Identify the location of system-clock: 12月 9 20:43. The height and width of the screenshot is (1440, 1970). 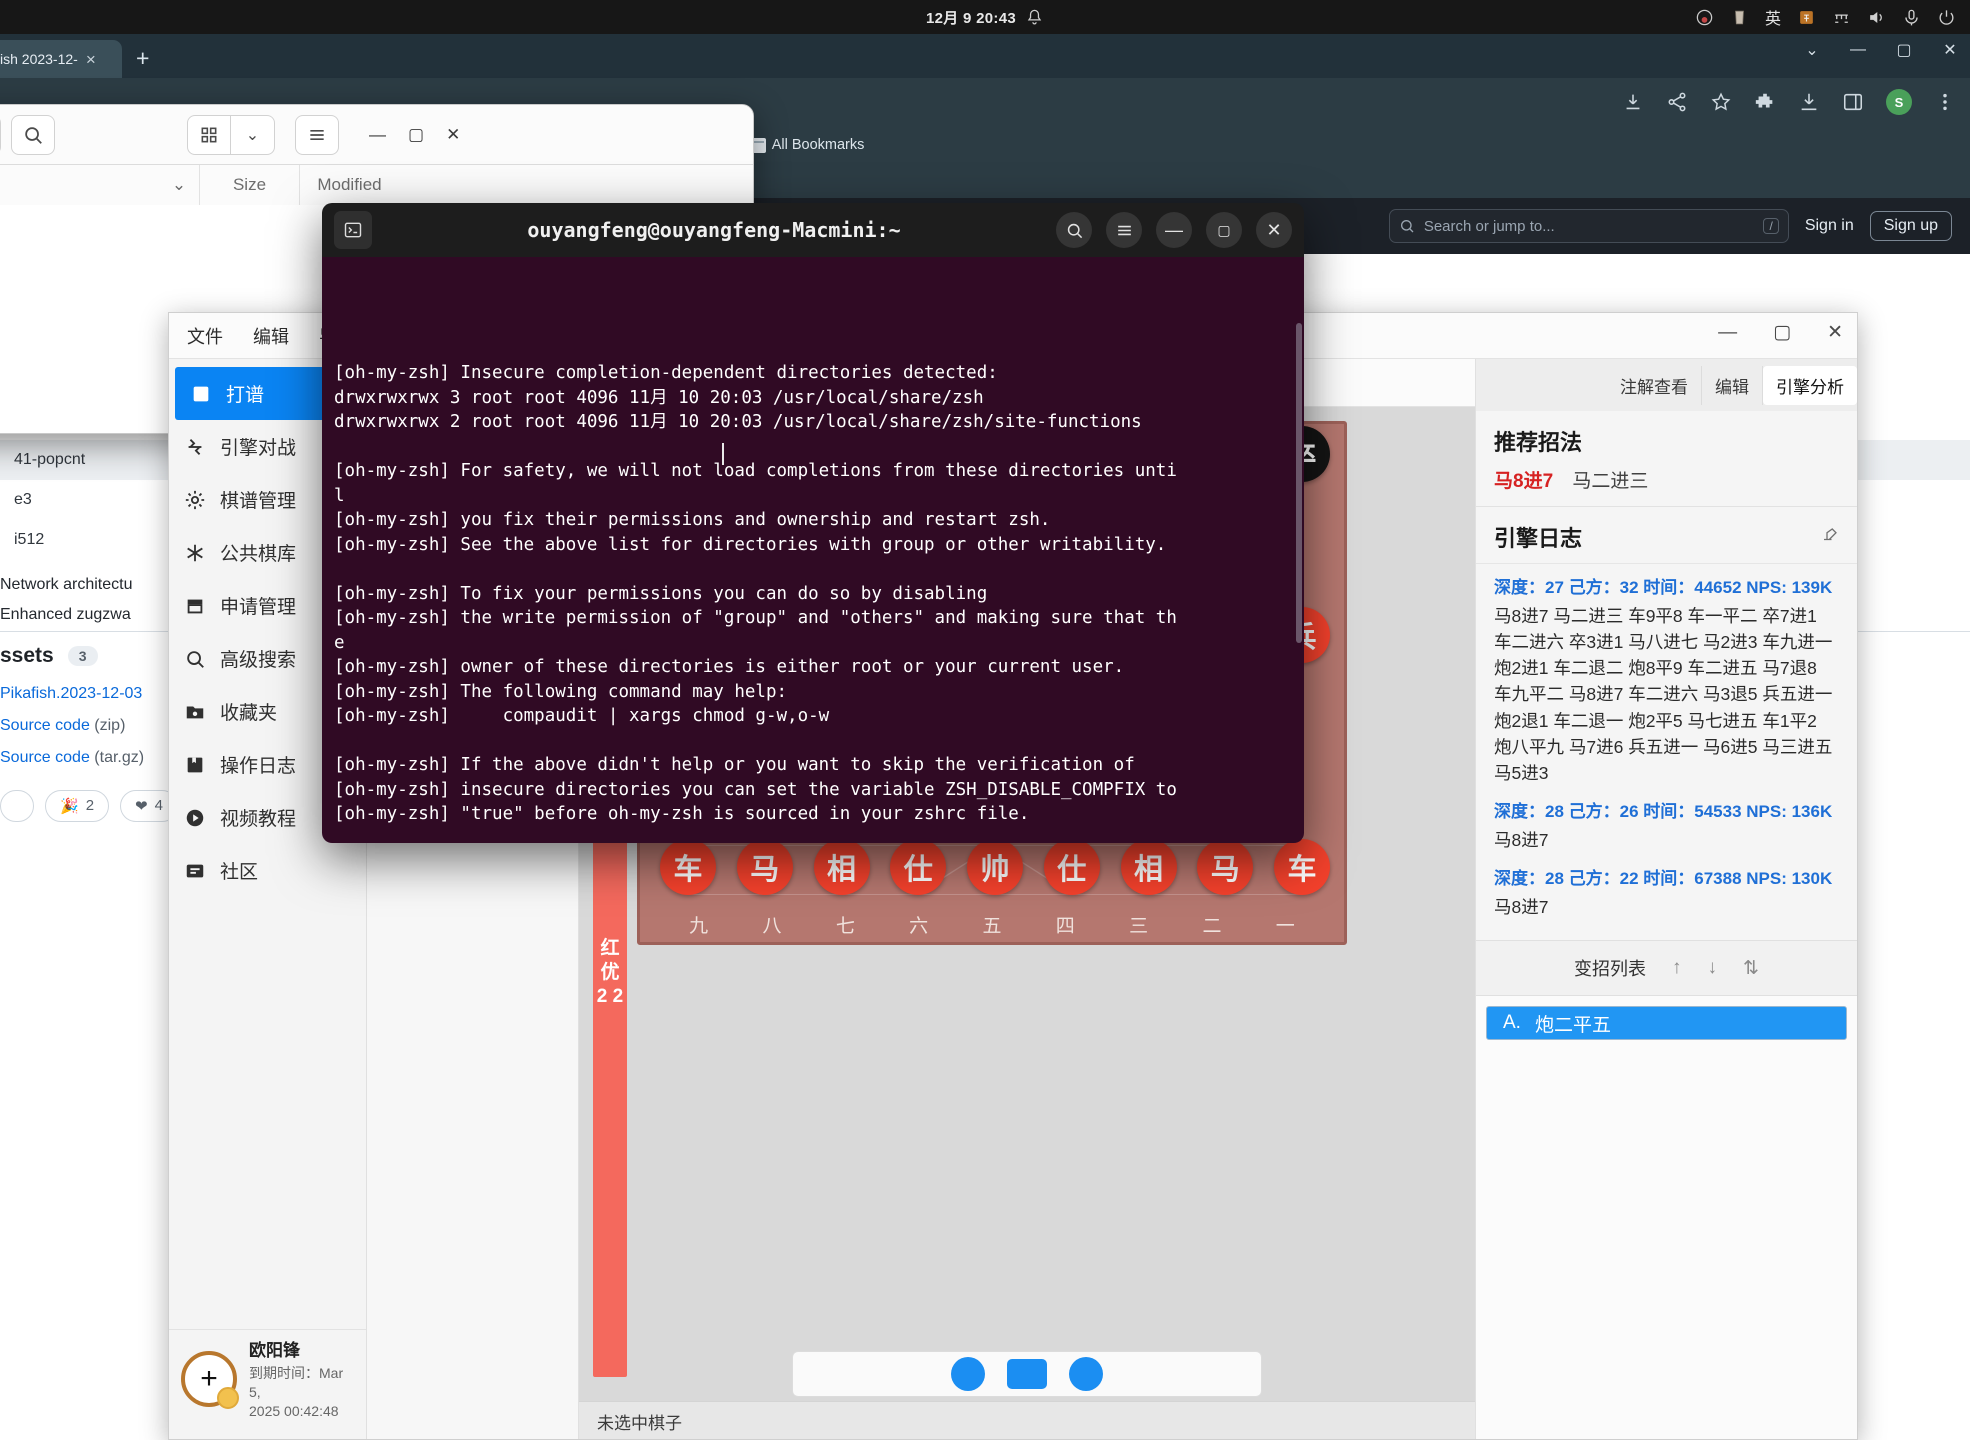
(985, 17).